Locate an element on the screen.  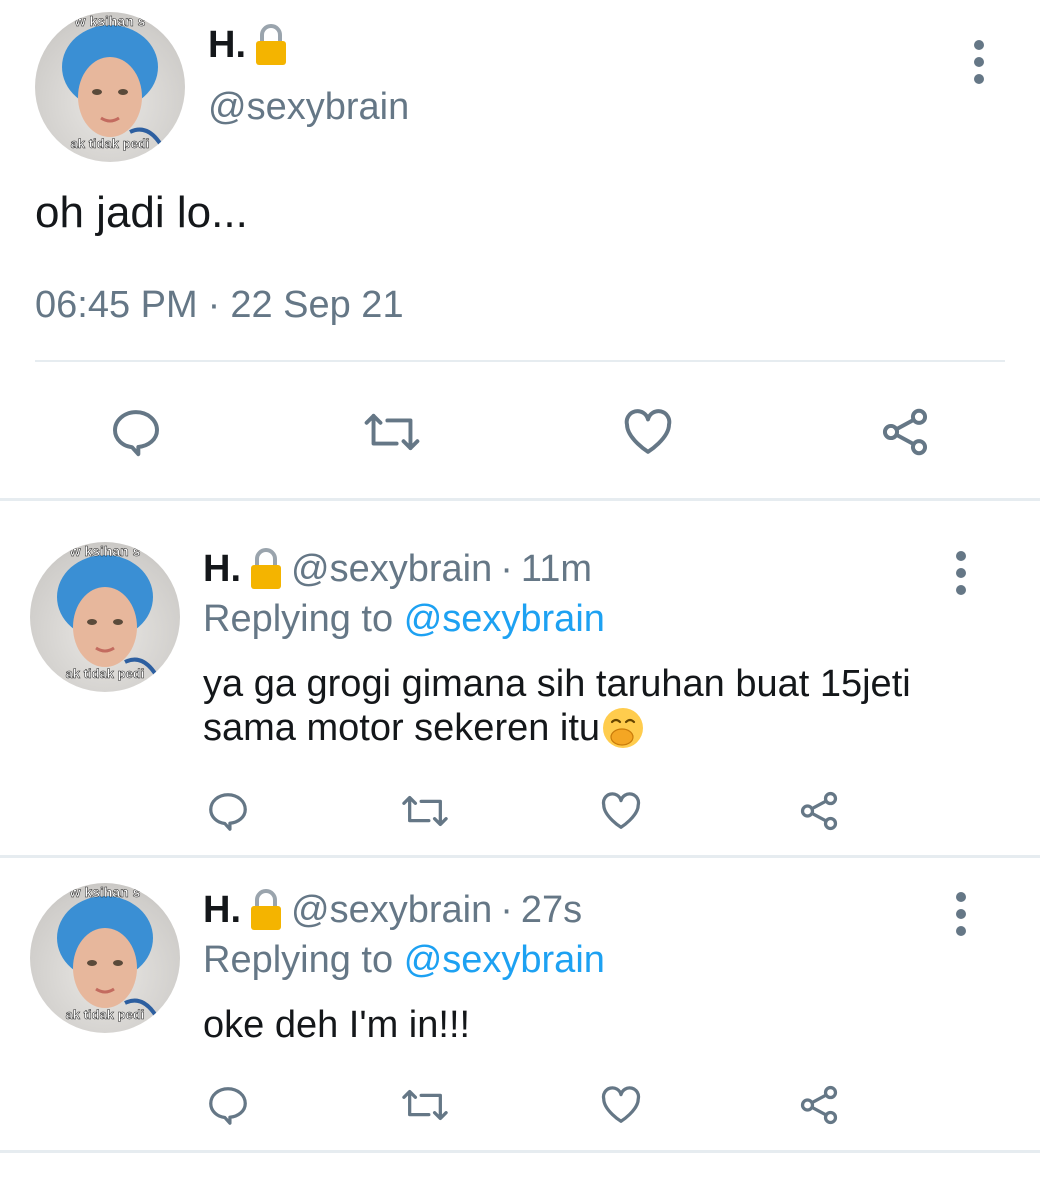
reply-age: 11m is located at coordinates (556, 568).